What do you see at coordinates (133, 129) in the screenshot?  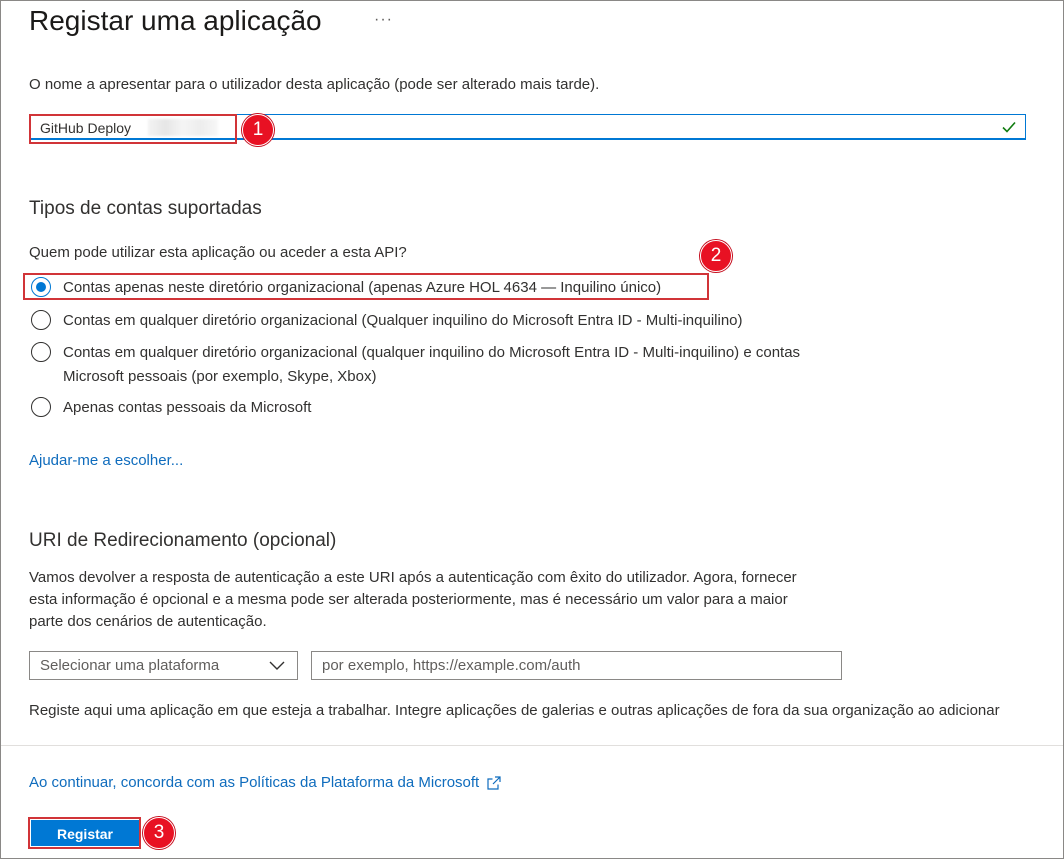 I see `highlight-box-name` at bounding box center [133, 129].